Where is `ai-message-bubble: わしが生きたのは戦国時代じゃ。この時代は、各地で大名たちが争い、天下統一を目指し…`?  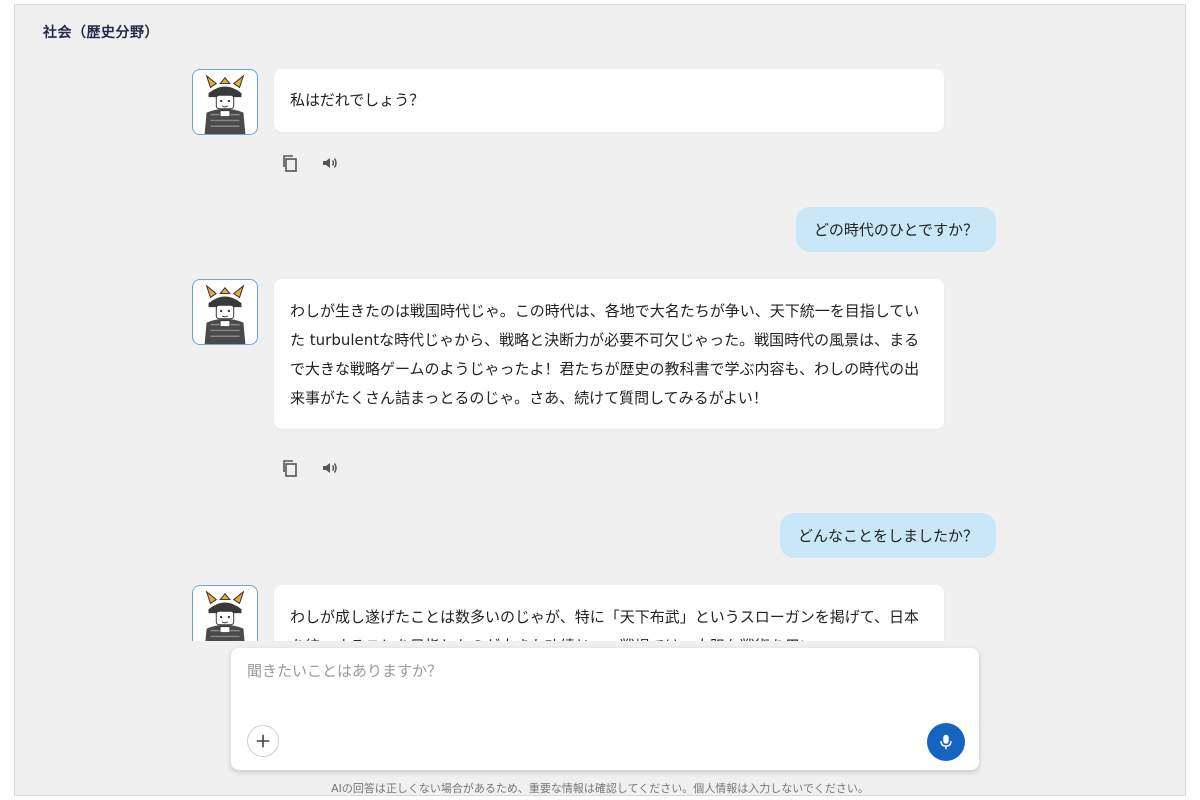
ai-message-bubble: わしが生きたのは戦国時代じゃ。この時代は、各地で大名たちが争い、天下統一を目指し… is located at coordinates (609, 354).